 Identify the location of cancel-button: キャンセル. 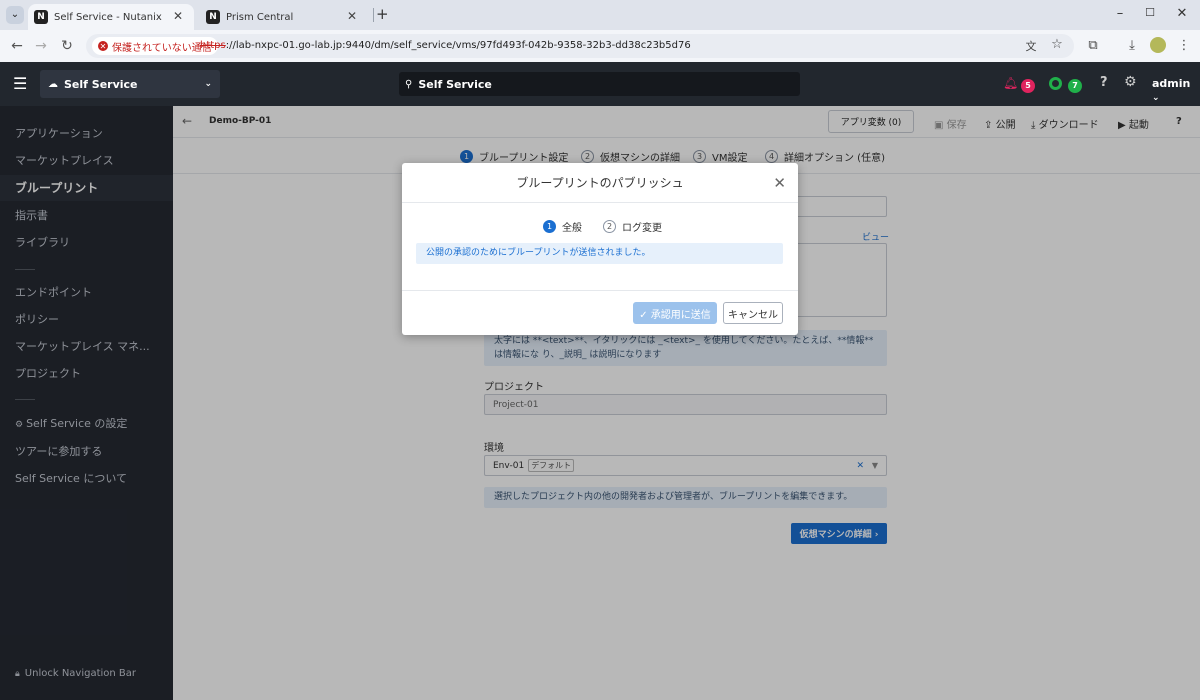
(753, 313).